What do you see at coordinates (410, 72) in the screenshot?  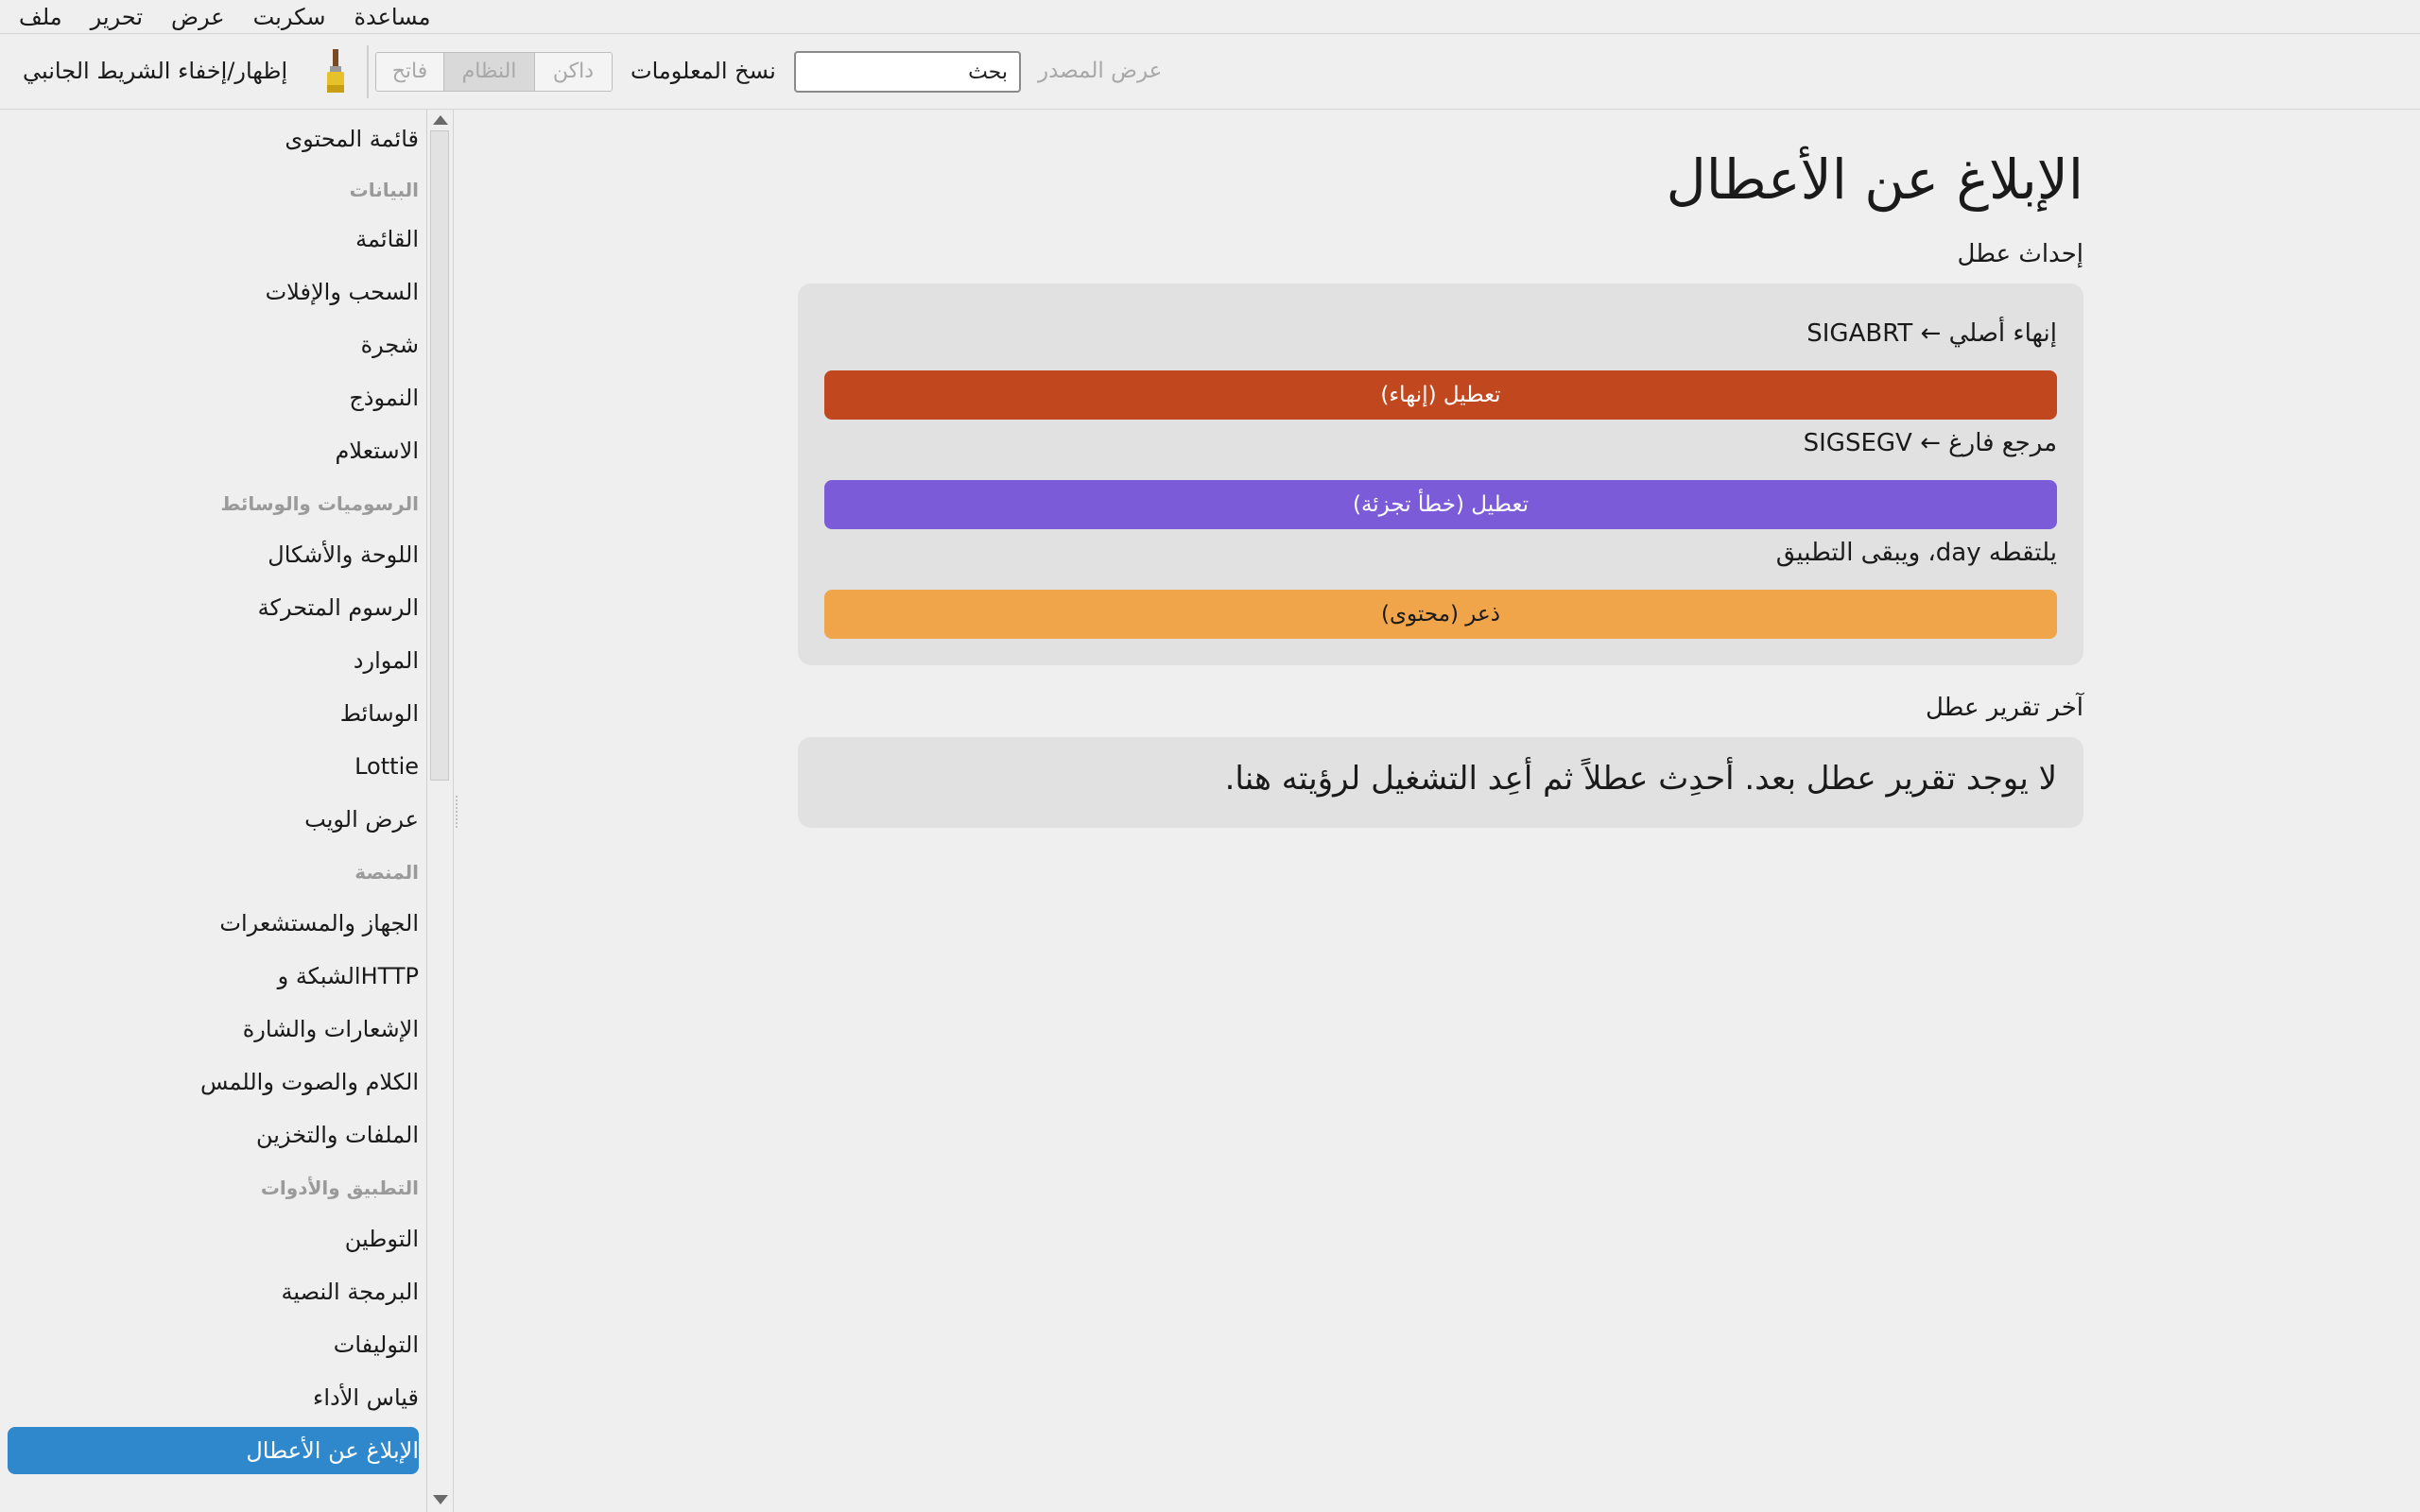 I see `theme-light-button: فاتح` at bounding box center [410, 72].